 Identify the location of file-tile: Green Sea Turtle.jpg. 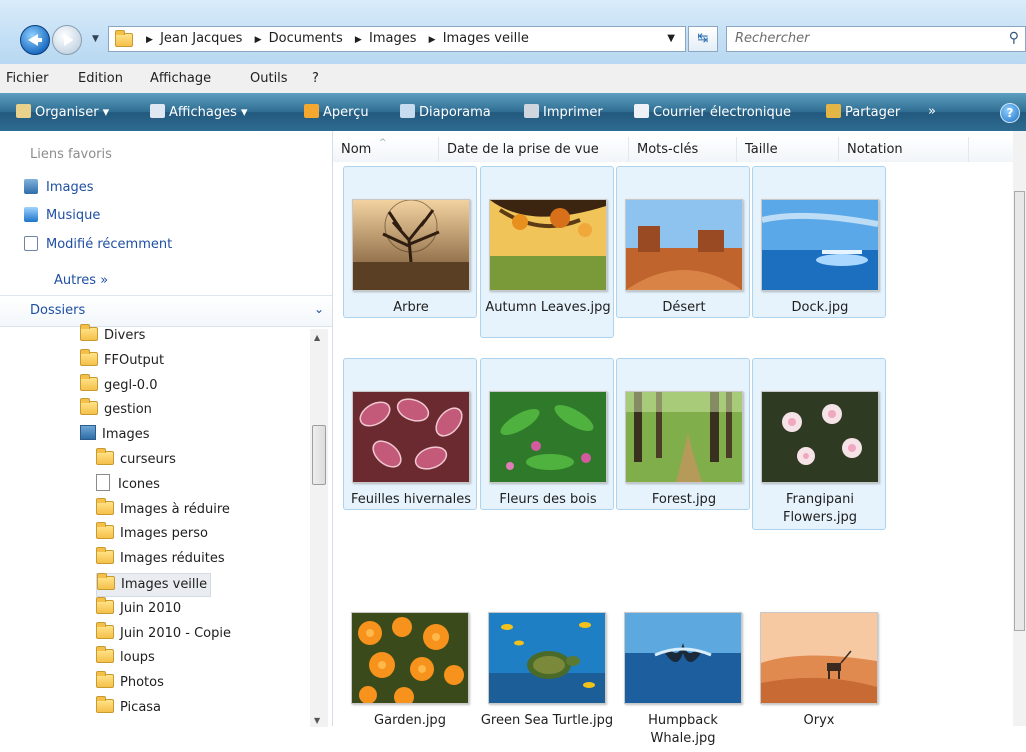
(547, 666).